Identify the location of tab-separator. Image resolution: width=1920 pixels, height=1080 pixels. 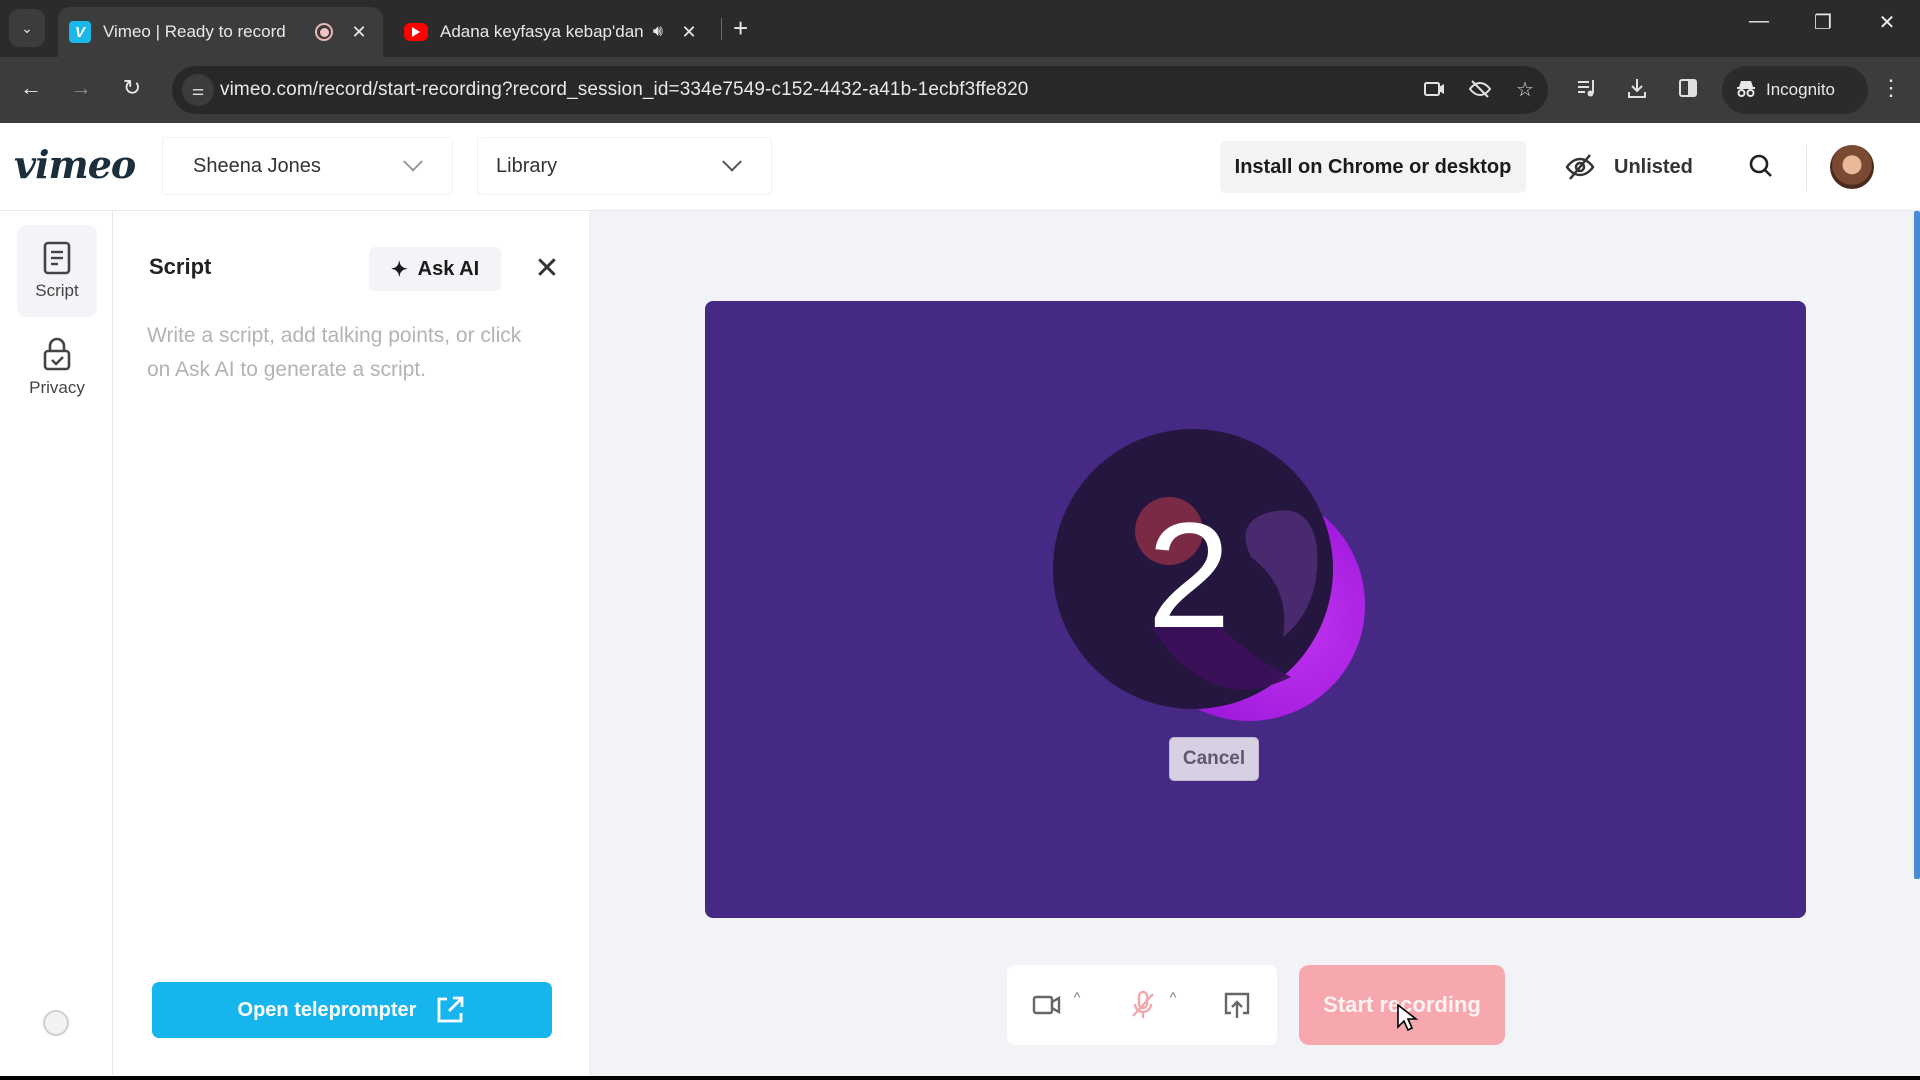
(721, 29).